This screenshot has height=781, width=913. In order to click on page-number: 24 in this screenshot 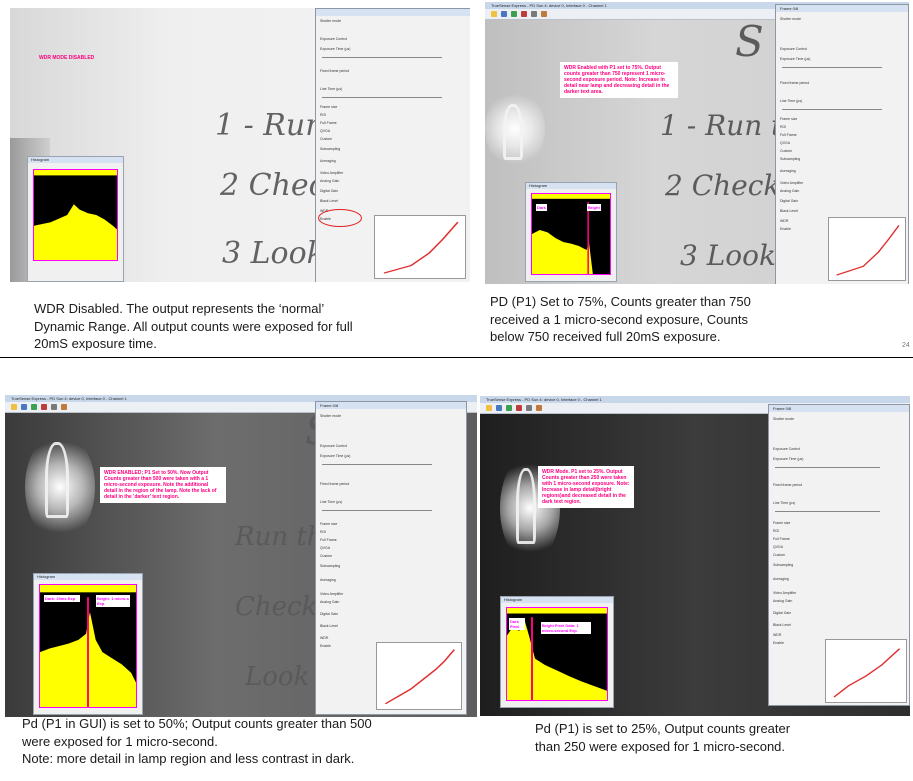, I will do `click(906, 345)`.